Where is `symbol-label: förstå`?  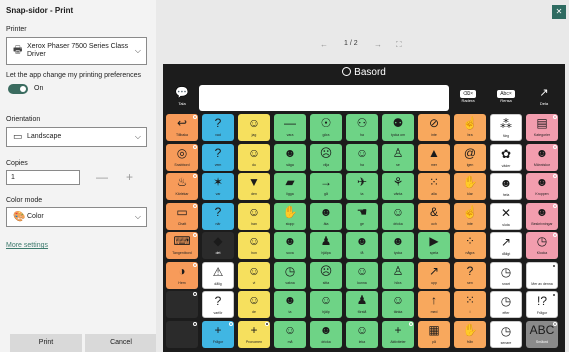
symbol-label: förstå is located at coordinates (362, 312).